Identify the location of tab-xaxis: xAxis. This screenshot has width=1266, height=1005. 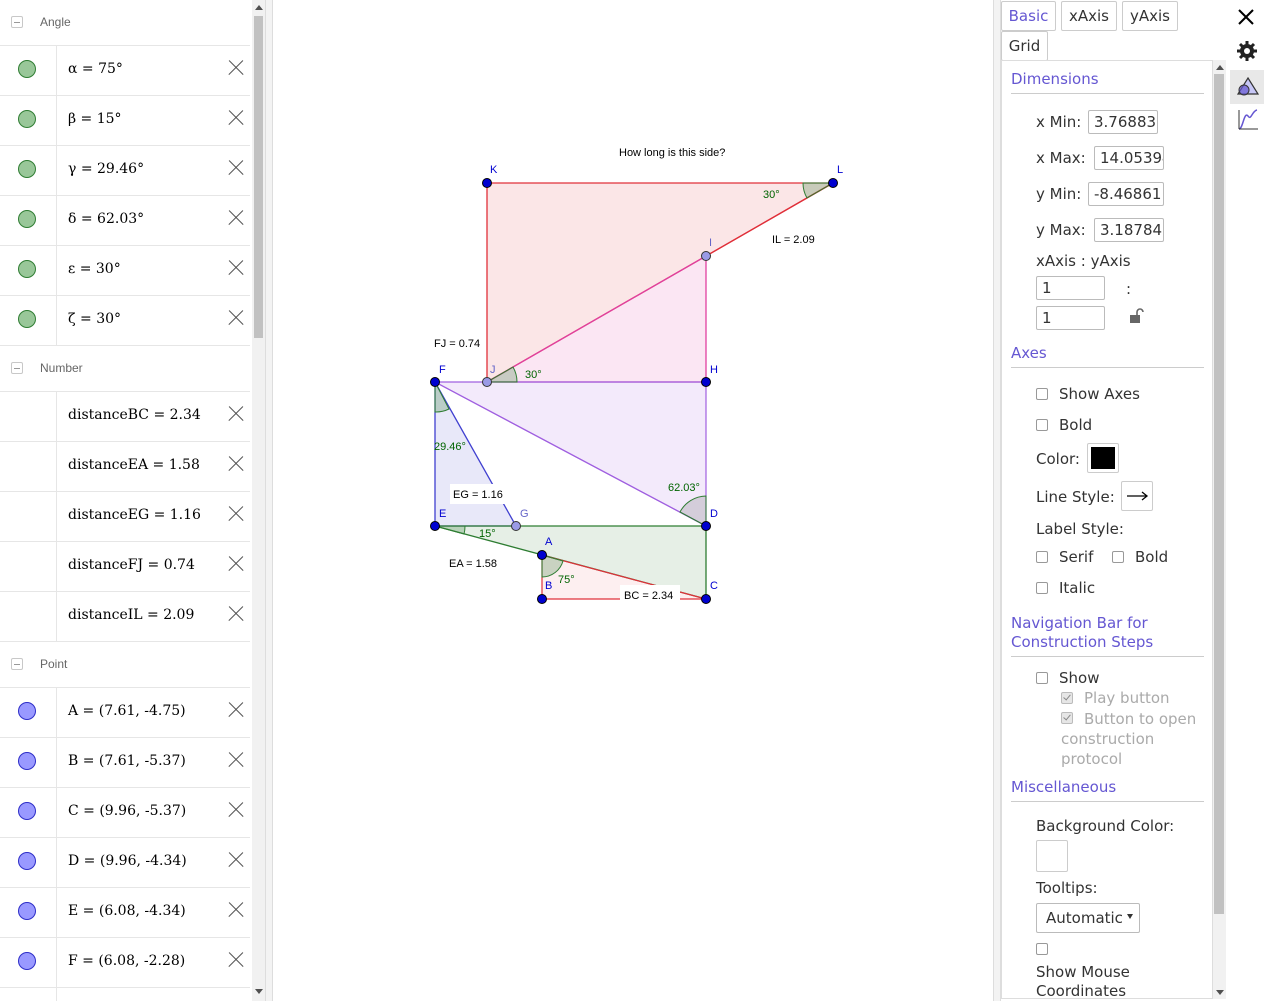
(1089, 16).